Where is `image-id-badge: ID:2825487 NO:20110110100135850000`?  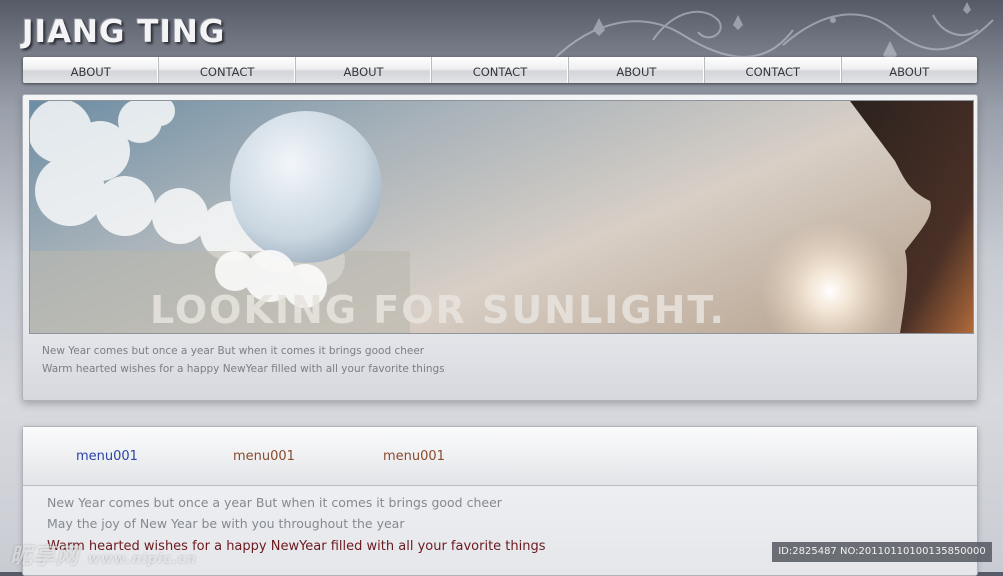 image-id-badge: ID:2825487 NO:20110110100135850000 is located at coordinates (882, 552).